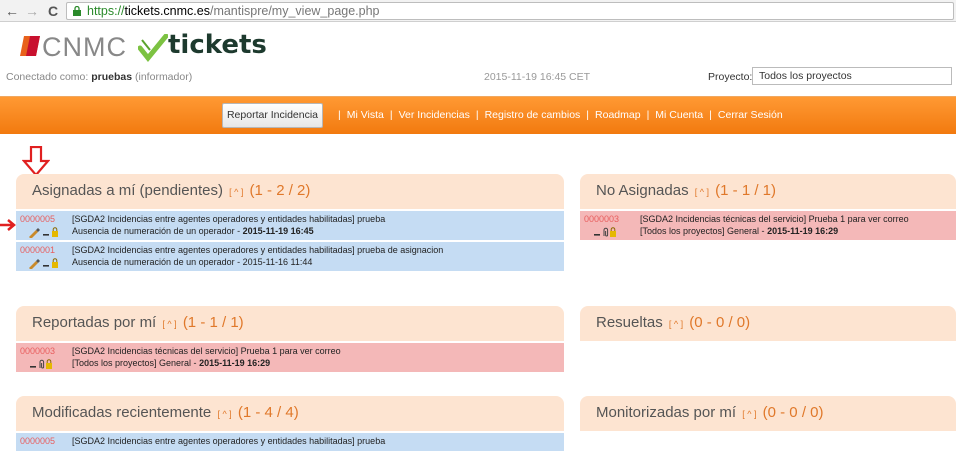 This screenshot has height=451, width=956. What do you see at coordinates (365, 115) in the screenshot?
I see `menu-my-view: Mi Vista` at bounding box center [365, 115].